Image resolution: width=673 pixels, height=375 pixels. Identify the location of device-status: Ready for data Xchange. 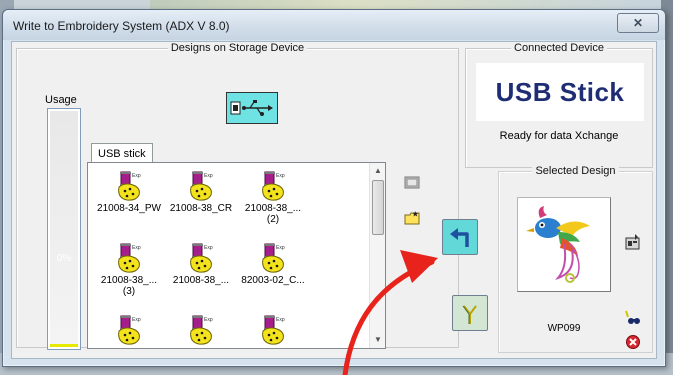
(559, 136).